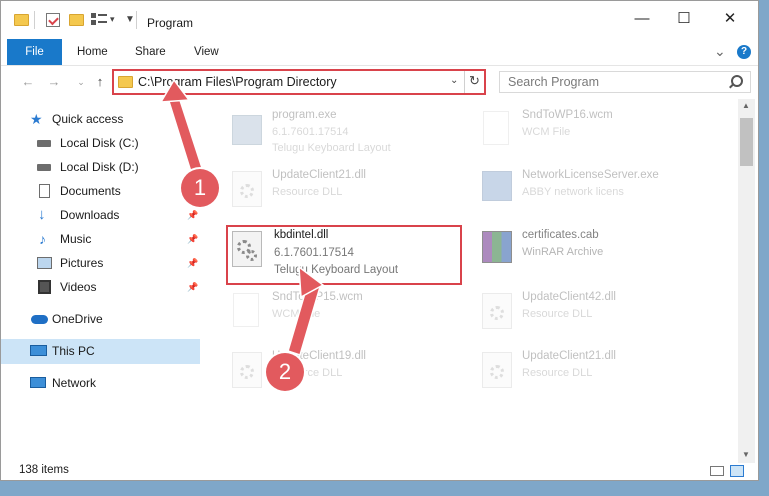 The height and width of the screenshot is (496, 769). I want to click on step-1-badge: 1, so click(200, 188).